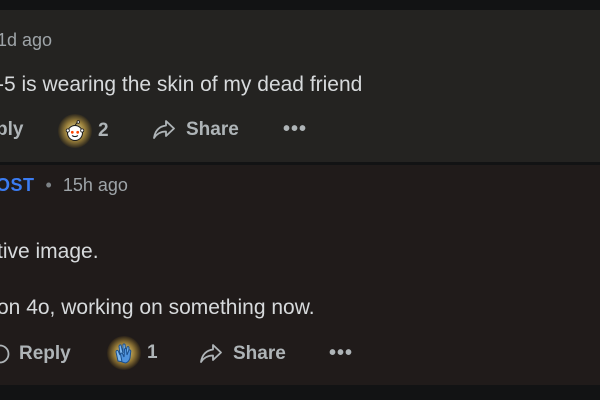  I want to click on award-count: 2, so click(103, 130).